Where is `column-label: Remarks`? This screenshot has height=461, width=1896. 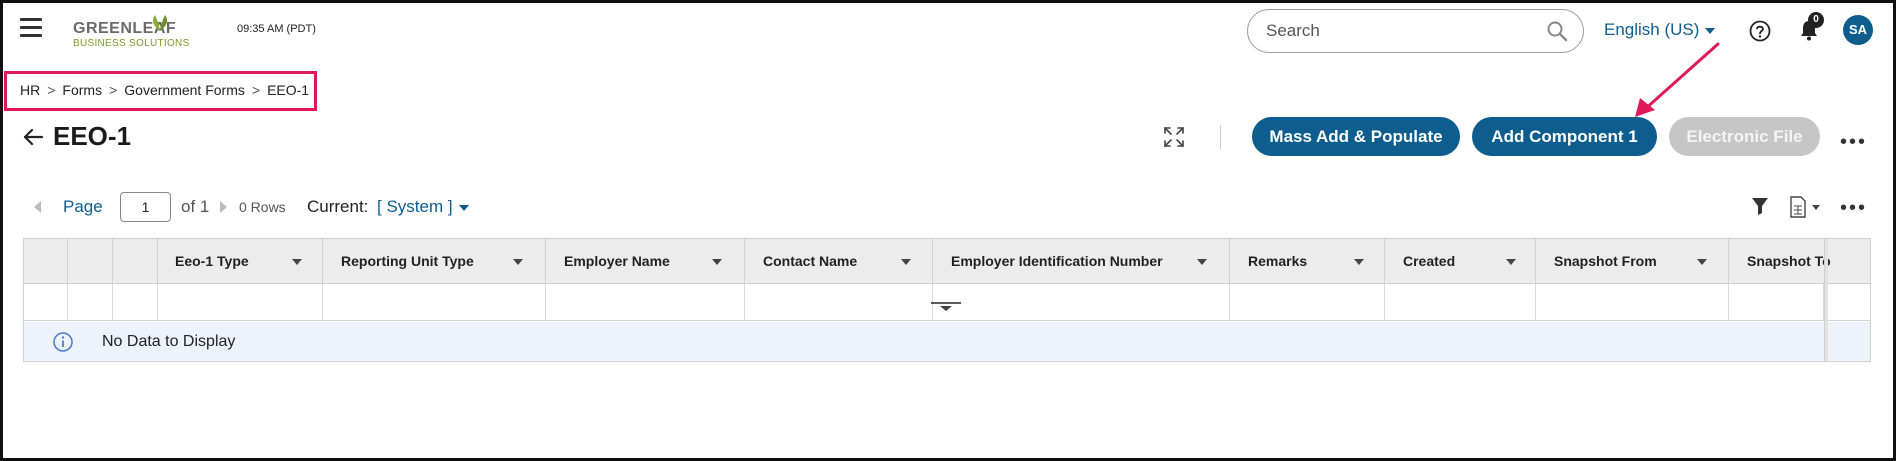 column-label: Remarks is located at coordinates (1278, 261).